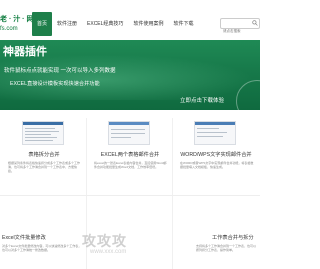 The image size is (320, 269). Describe the element at coordinates (104, 241) in the screenshot. I see `watermark-text: 攻攻攻` at that location.